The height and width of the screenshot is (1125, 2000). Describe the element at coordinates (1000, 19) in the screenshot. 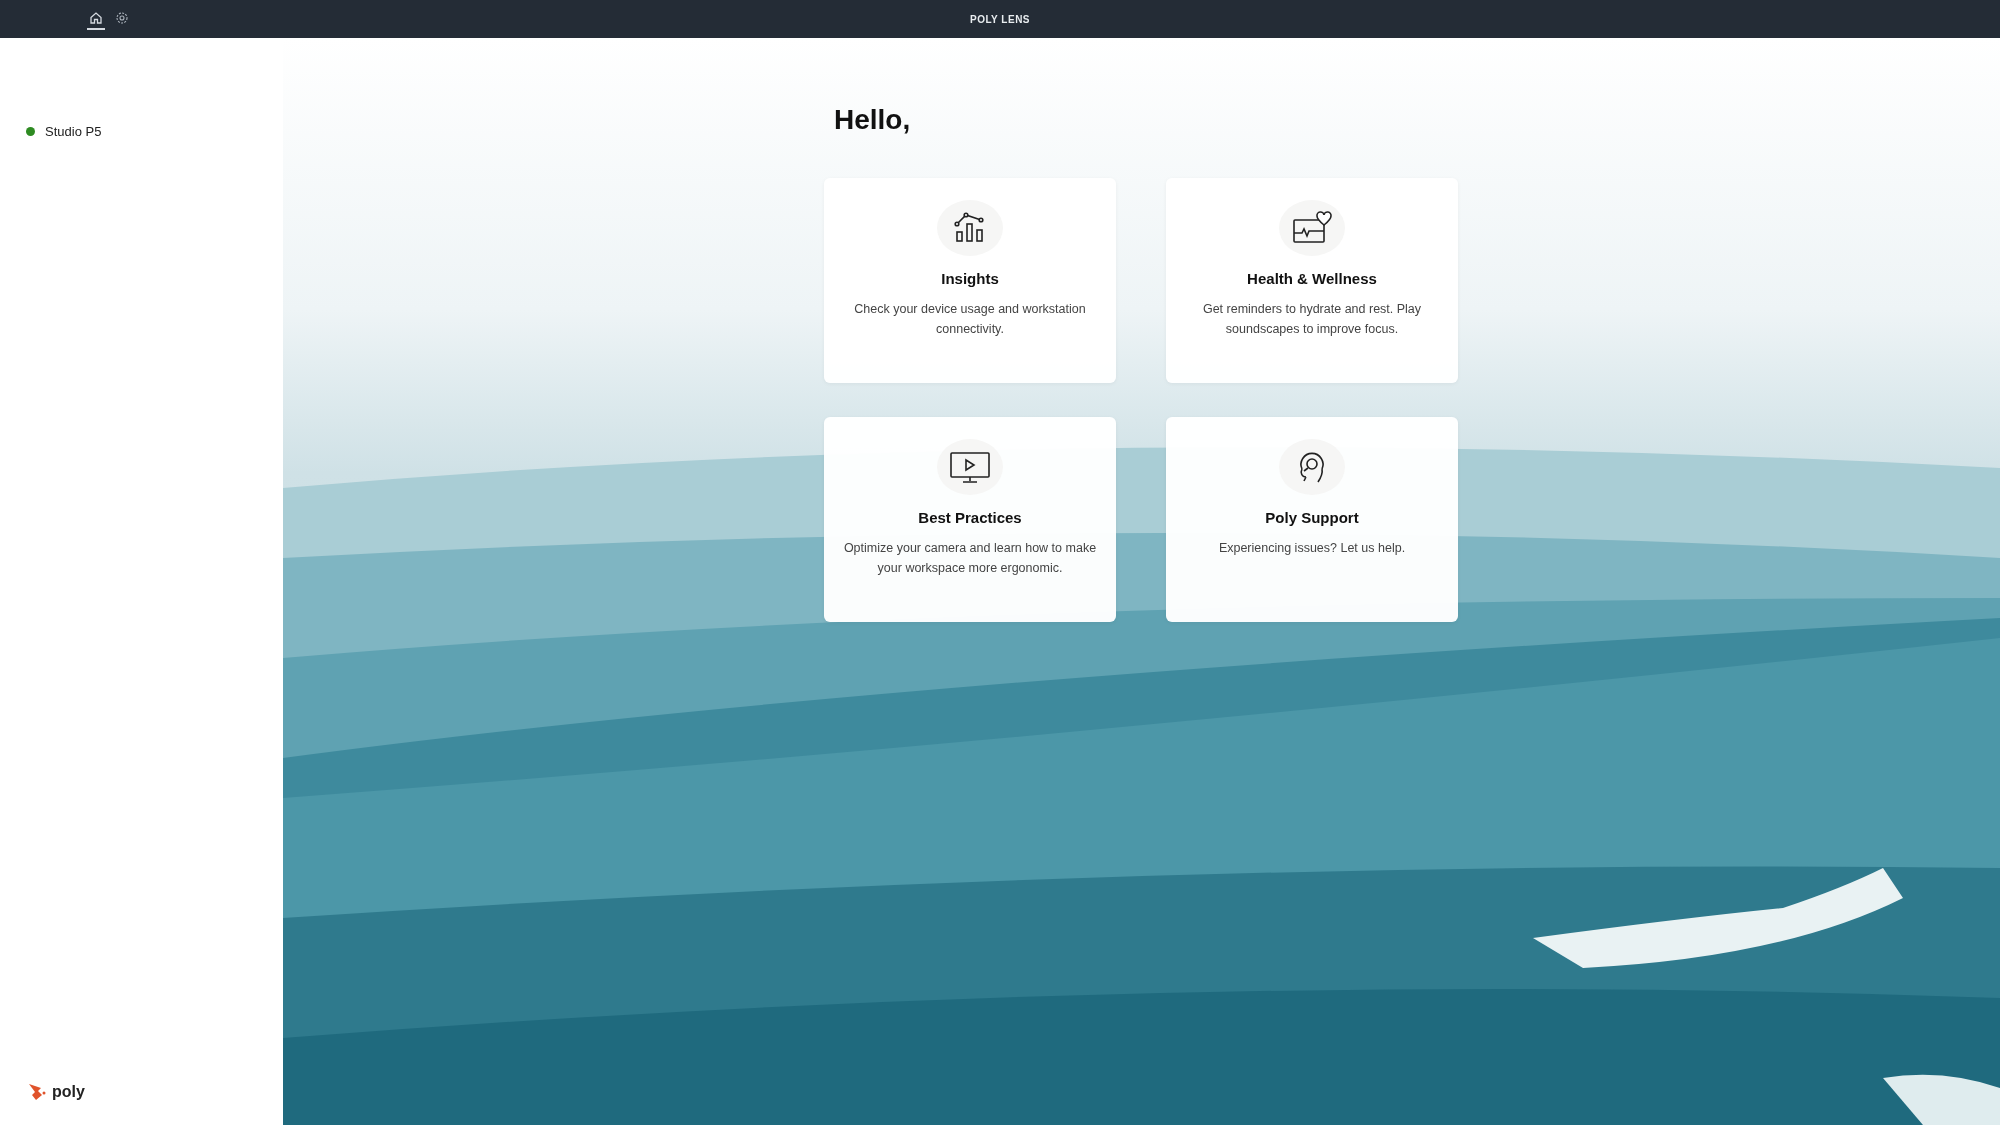

I see `app-title: POLY LENS` at that location.